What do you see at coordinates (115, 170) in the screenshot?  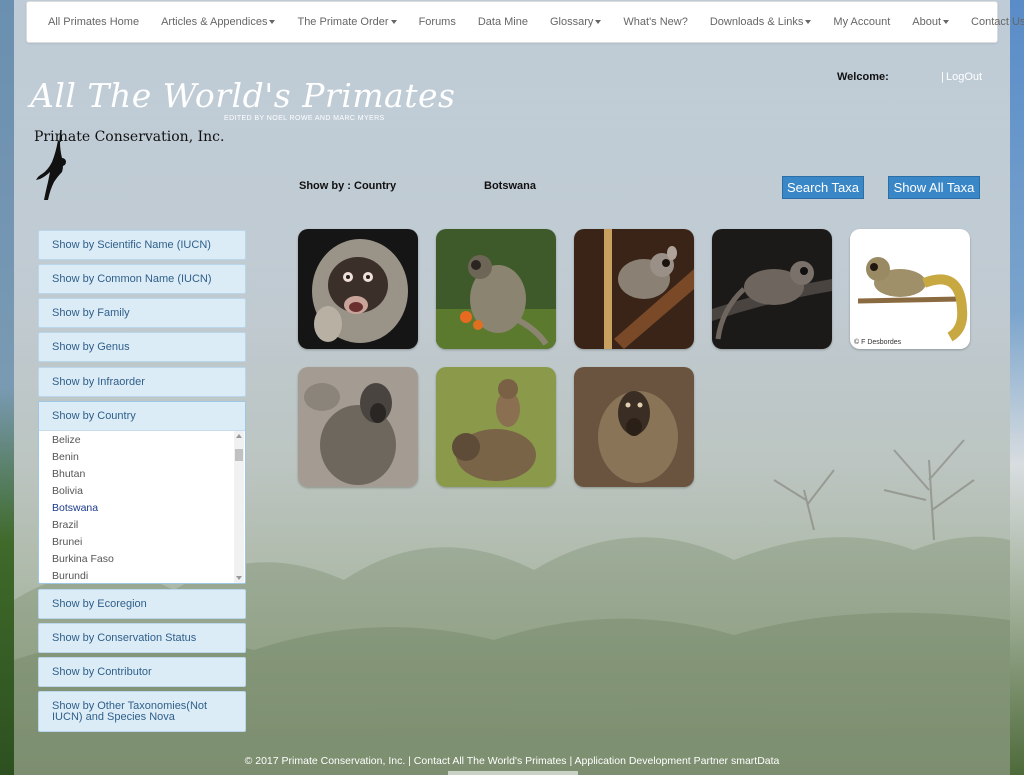 I see `monkey-logo-icon` at bounding box center [115, 170].